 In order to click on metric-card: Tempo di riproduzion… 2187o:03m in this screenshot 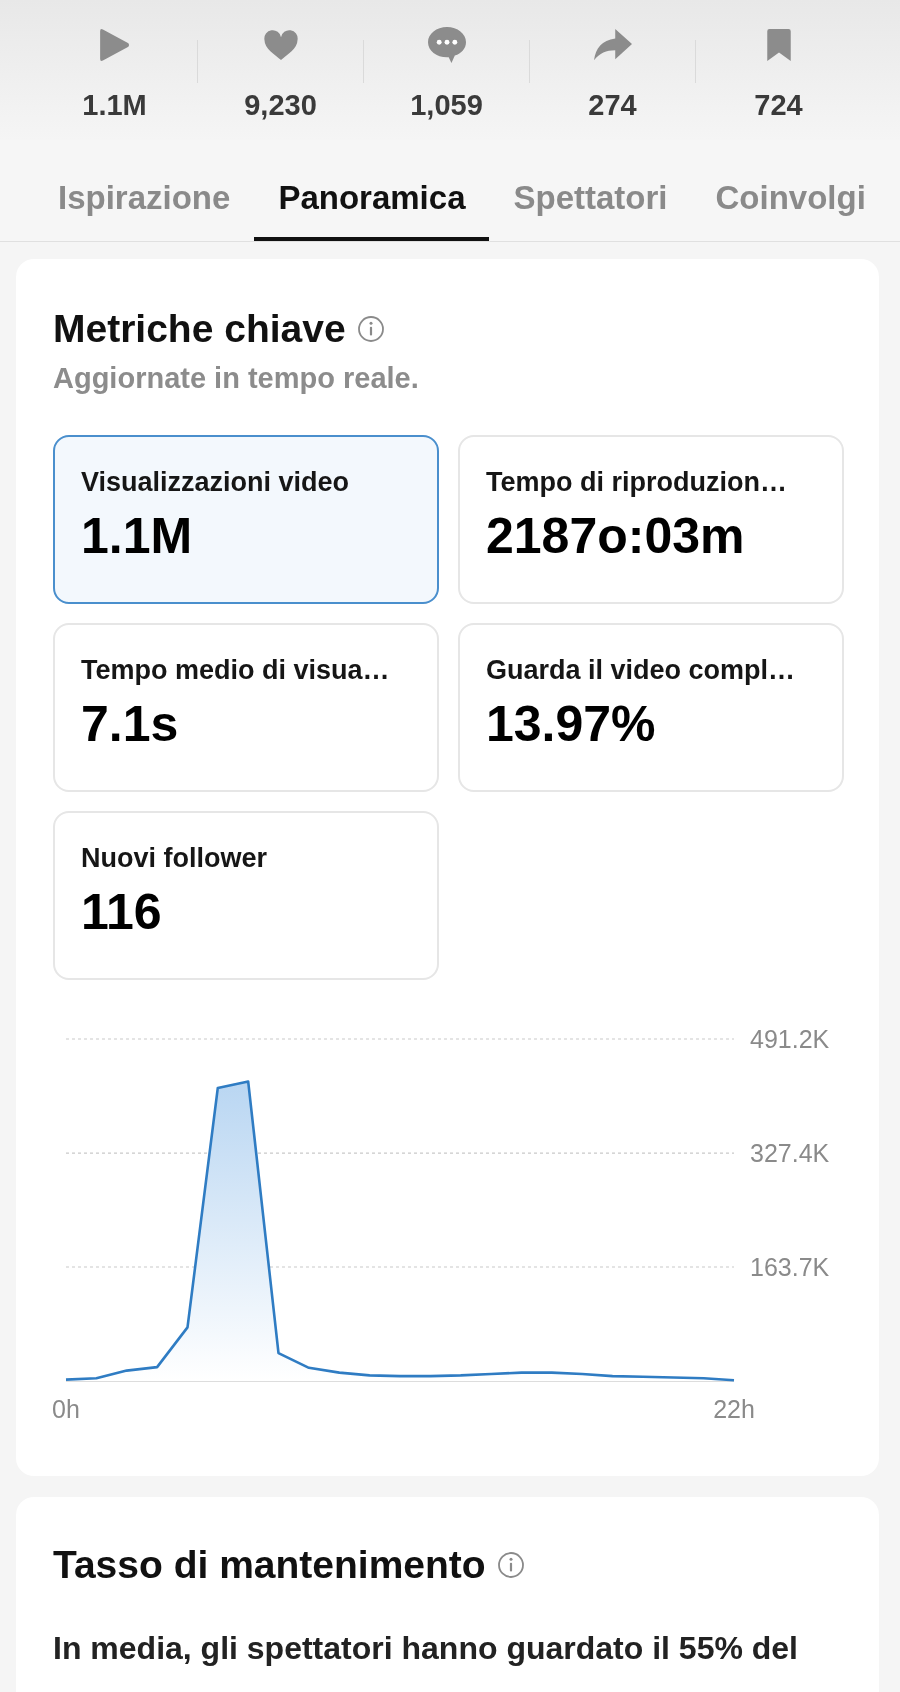, I will do `click(651, 519)`.